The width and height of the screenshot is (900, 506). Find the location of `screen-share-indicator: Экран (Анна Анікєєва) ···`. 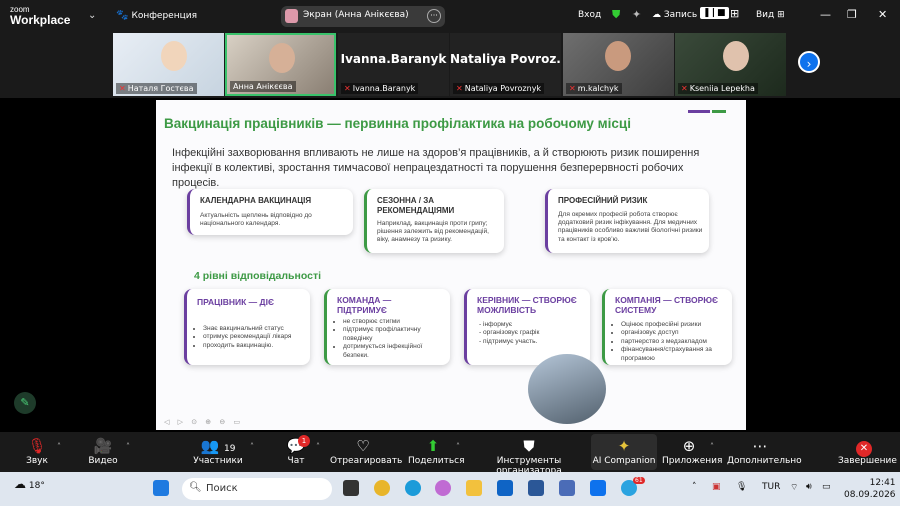

screen-share-indicator: Экран (Анна Анікєєва) ··· is located at coordinates (363, 16).